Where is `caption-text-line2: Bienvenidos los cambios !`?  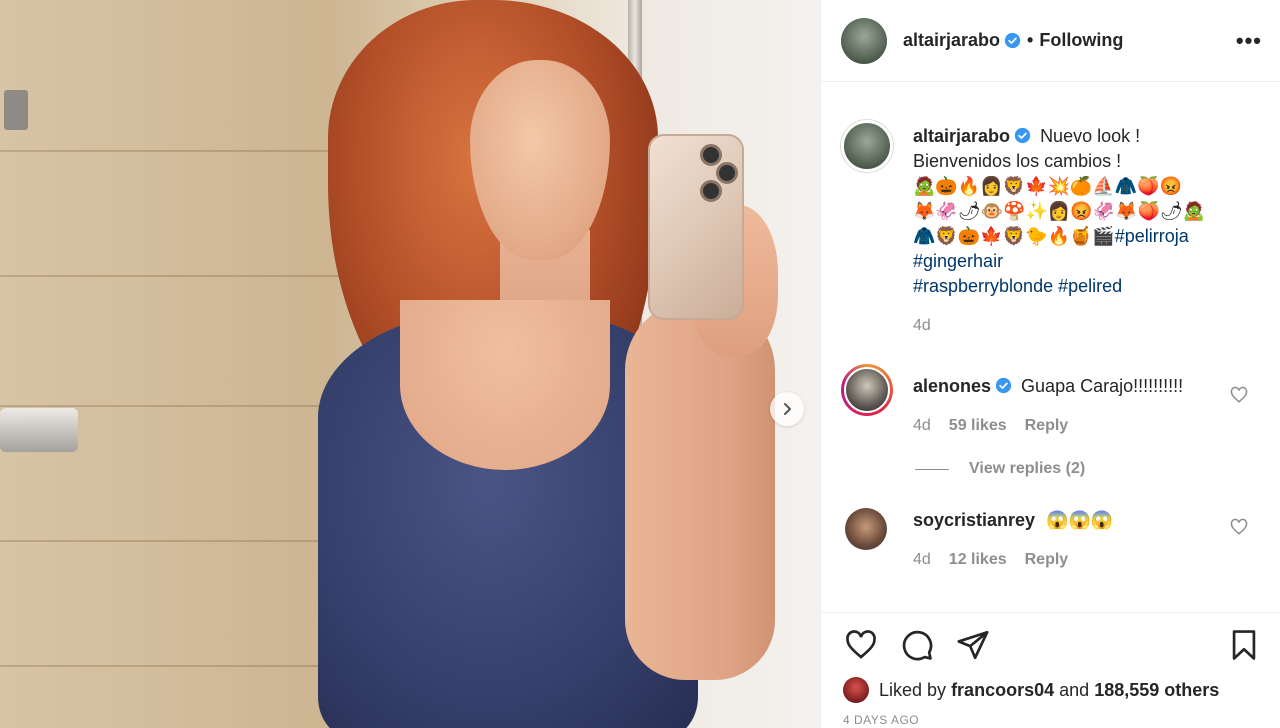 caption-text-line2: Bienvenidos los cambios ! is located at coordinates (1017, 161).